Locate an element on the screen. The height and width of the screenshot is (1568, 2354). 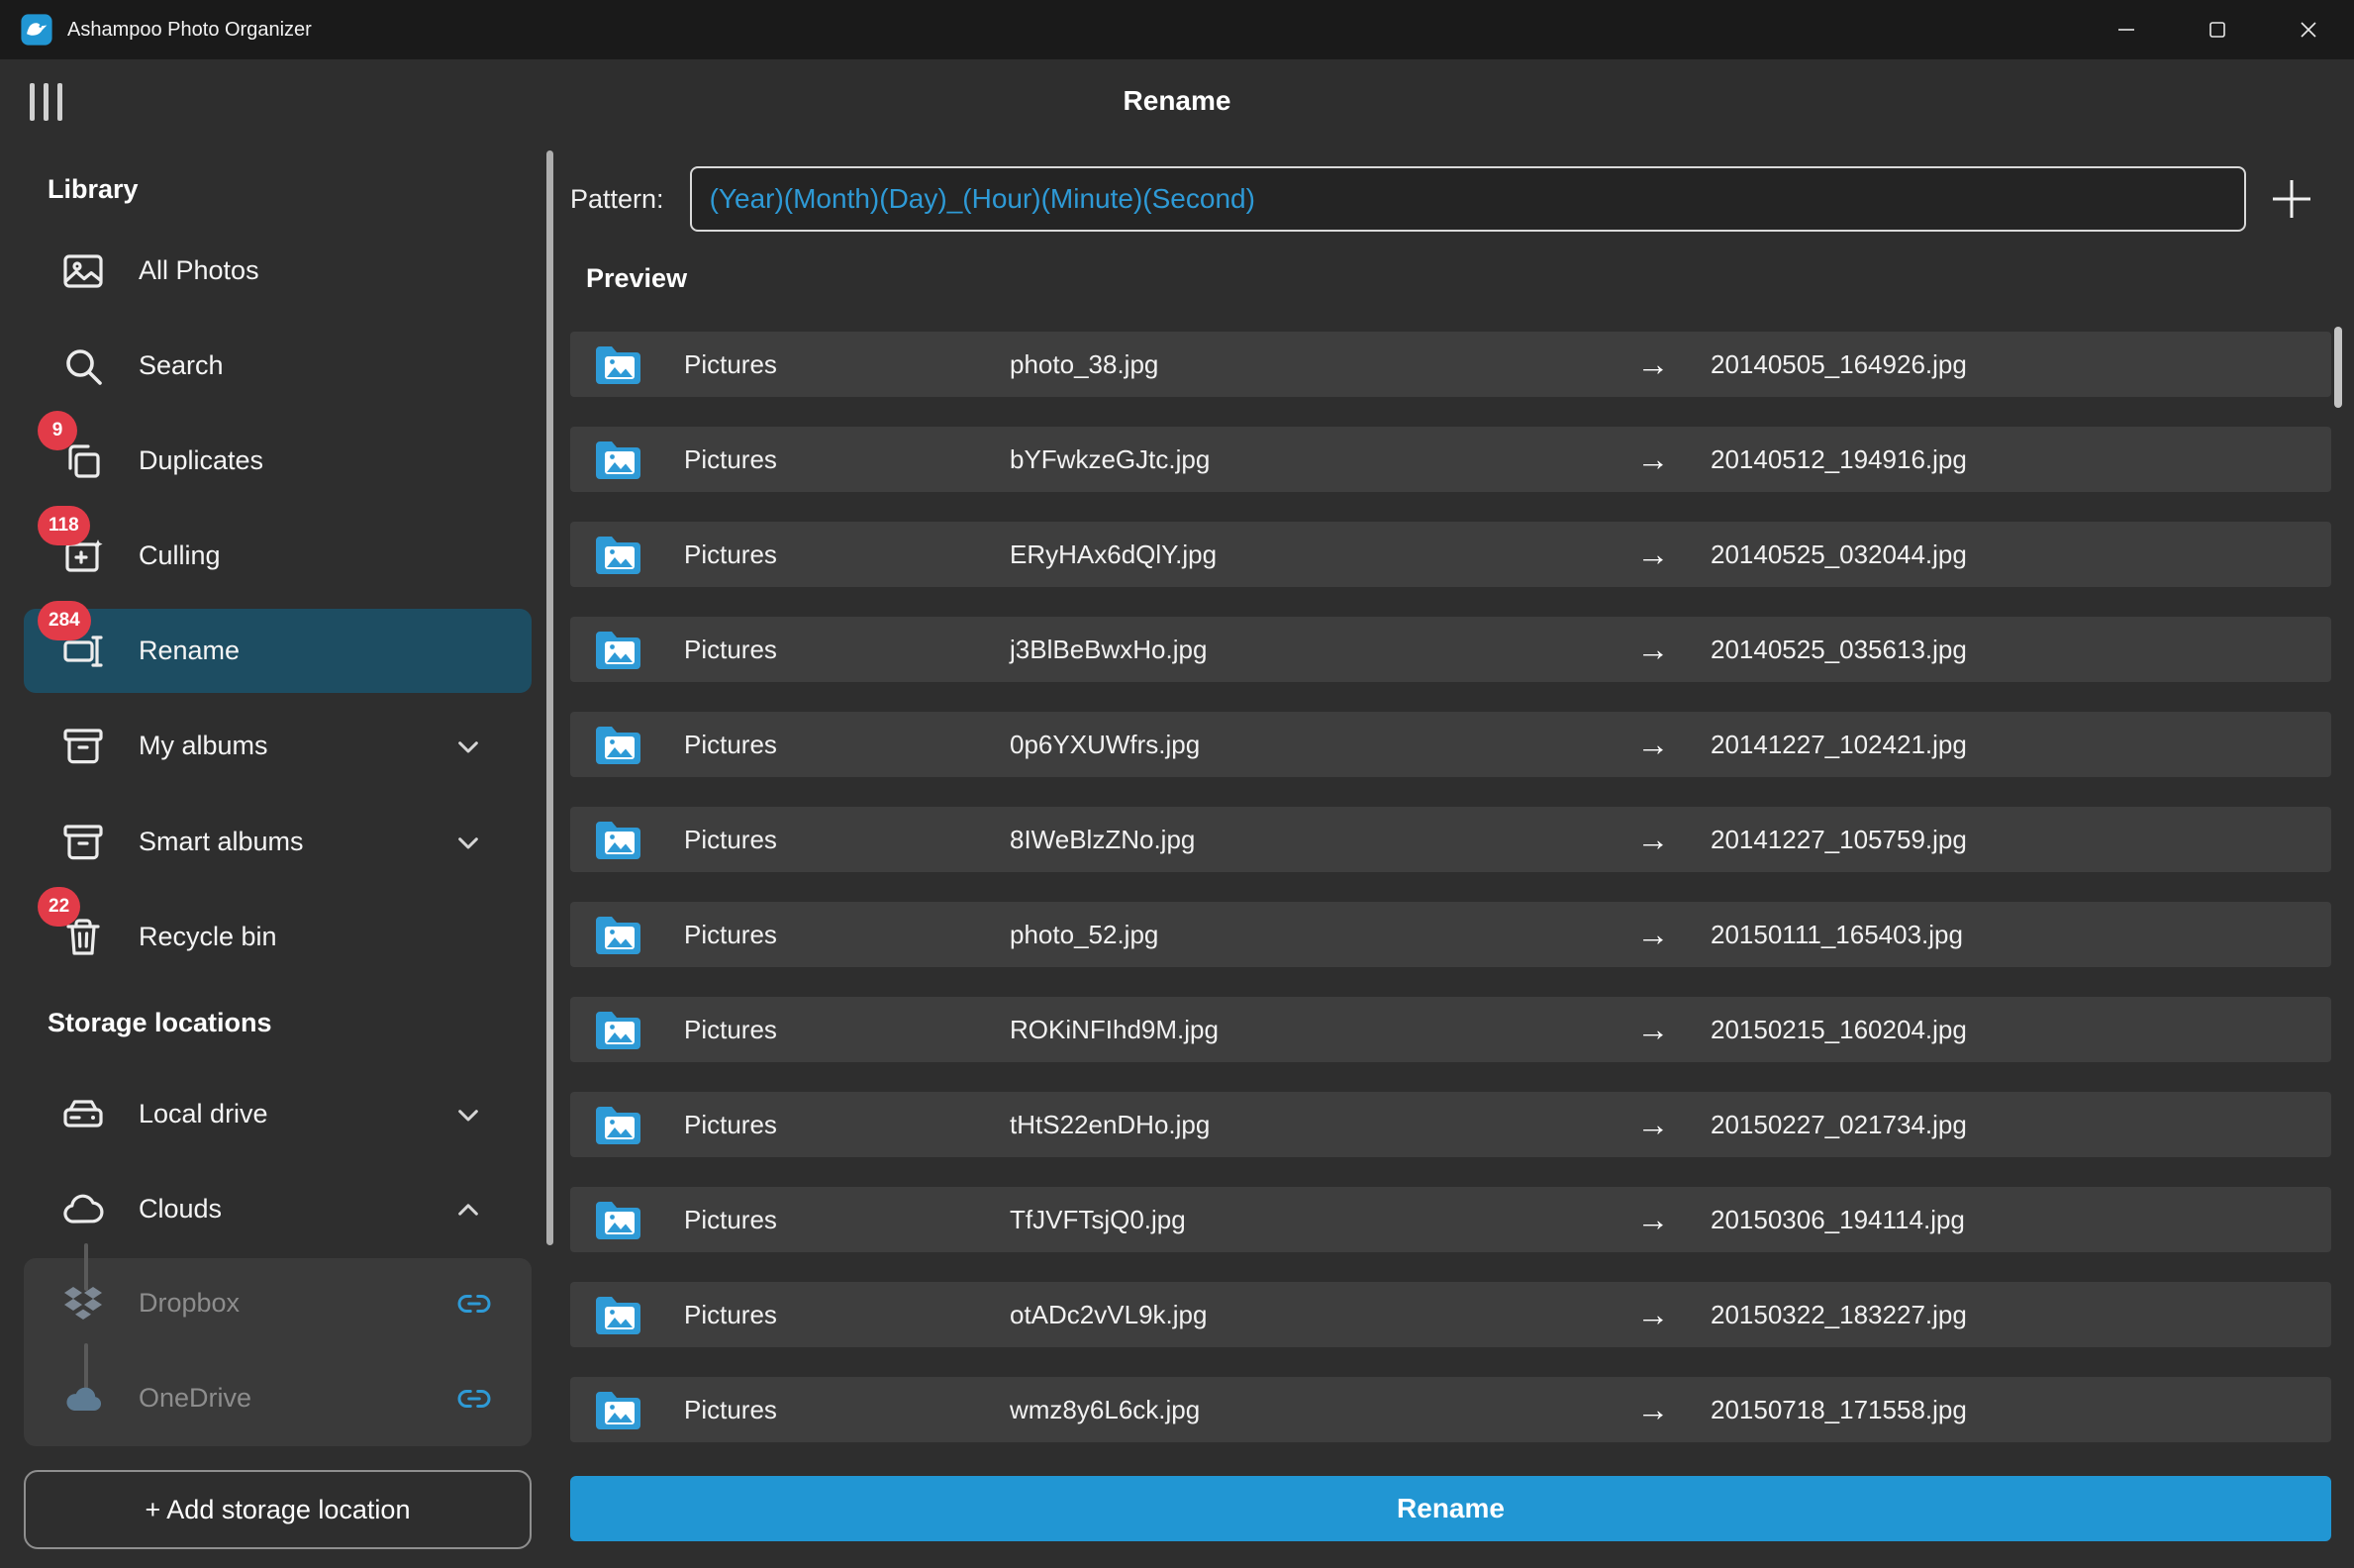
row-original-name: tHtS22enDHo.jpg is located at coordinates (1110, 1124).